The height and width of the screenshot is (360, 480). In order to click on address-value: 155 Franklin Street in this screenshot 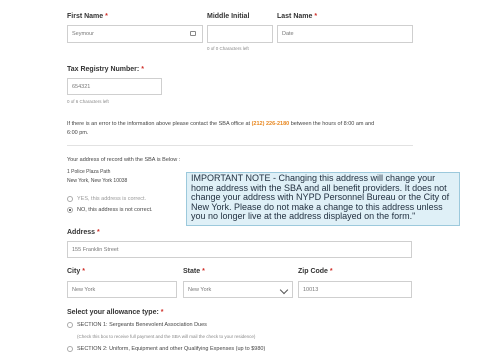, I will do `click(95, 249)`.